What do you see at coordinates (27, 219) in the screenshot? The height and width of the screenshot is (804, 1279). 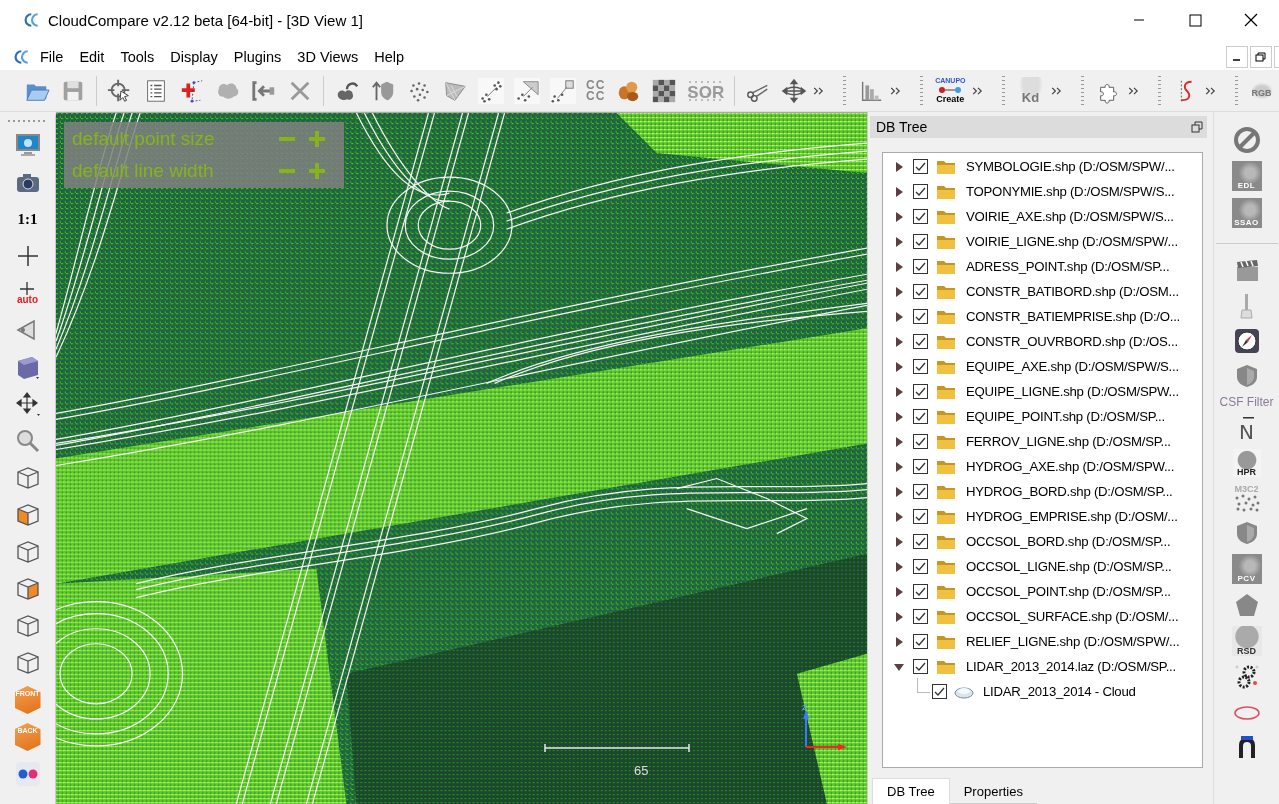 I see `zoom-one-to-one-button: 1:1` at bounding box center [27, 219].